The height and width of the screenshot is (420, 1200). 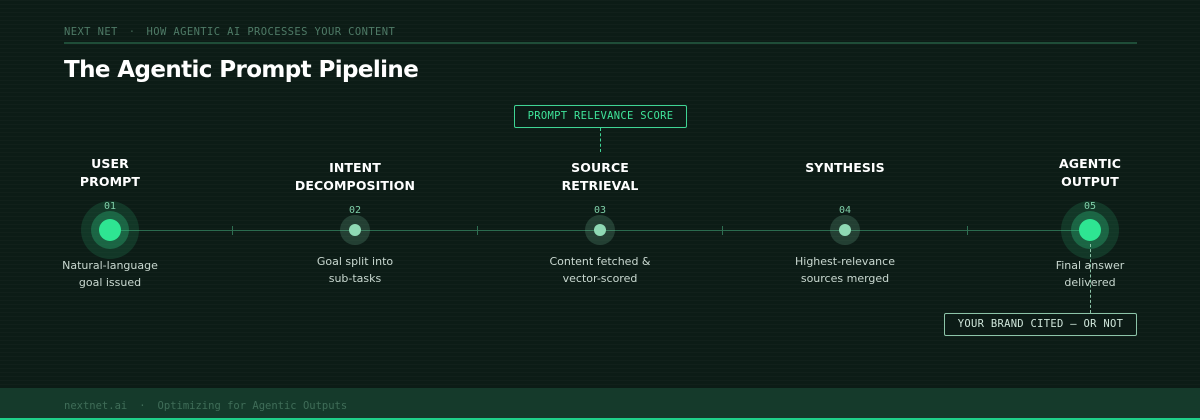 What do you see at coordinates (355, 261) in the screenshot?
I see `stage-description-line: Goal split into` at bounding box center [355, 261].